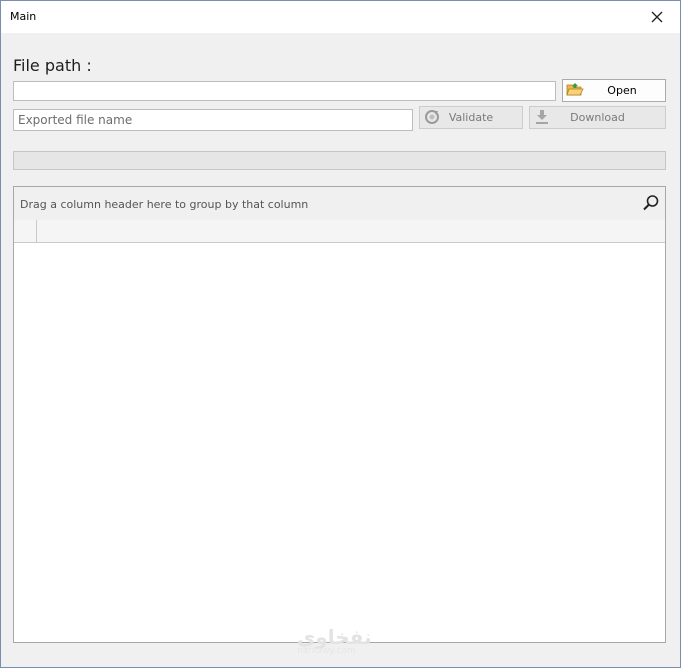 The image size is (681, 668). Describe the element at coordinates (340, 17) in the screenshot. I see `title-bar: Main` at that location.